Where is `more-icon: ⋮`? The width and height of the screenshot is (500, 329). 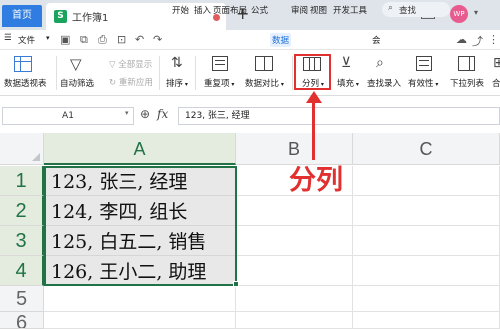 more-icon: ⋮ is located at coordinates (493, 39).